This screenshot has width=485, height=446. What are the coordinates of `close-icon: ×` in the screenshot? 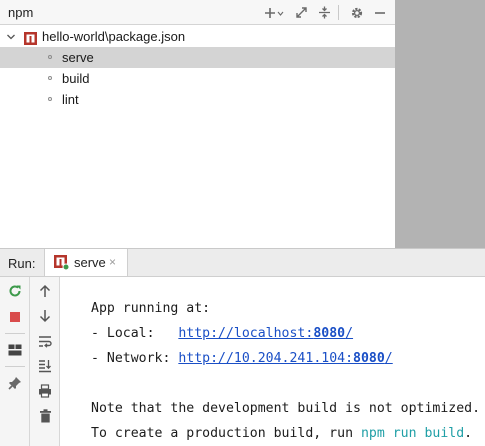 It's located at (112, 262).